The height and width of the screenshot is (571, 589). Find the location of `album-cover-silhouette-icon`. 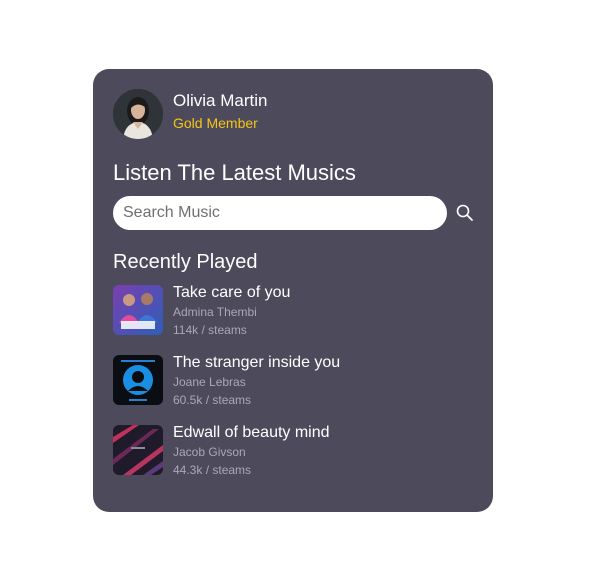

album-cover-silhouette-icon is located at coordinates (138, 380).